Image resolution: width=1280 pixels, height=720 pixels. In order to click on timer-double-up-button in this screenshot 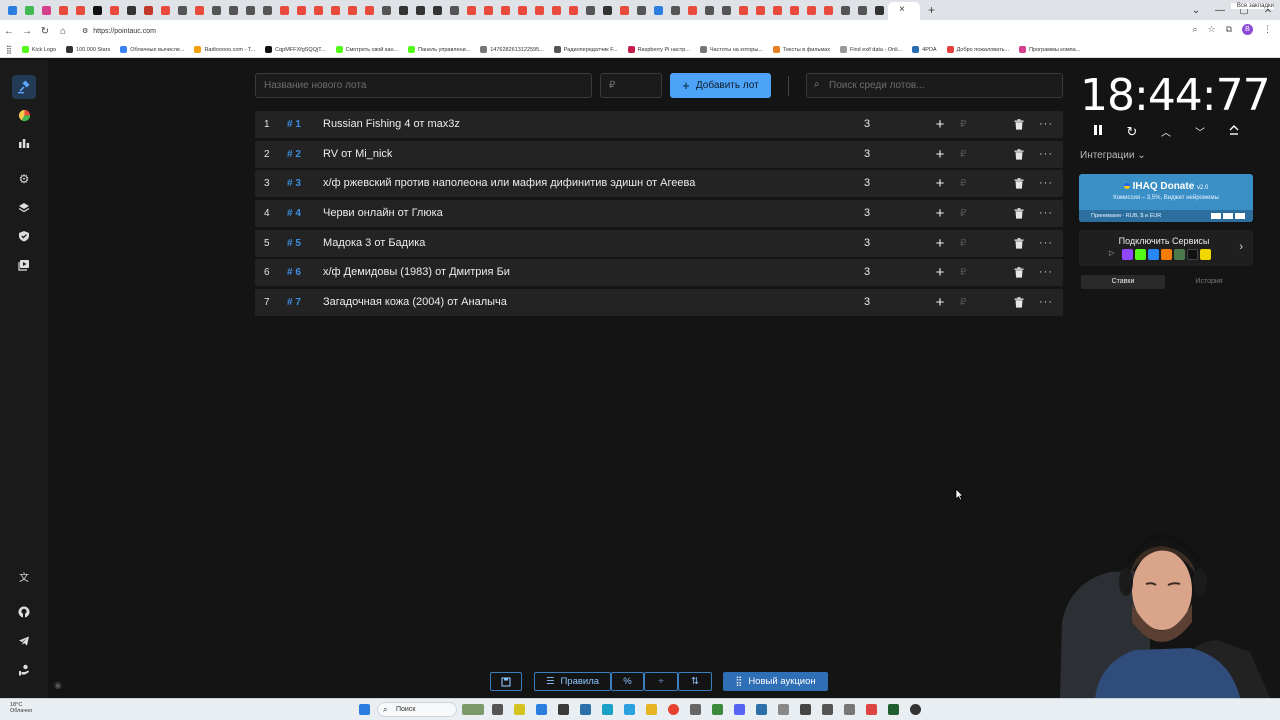, I will do `click(1234, 132)`.